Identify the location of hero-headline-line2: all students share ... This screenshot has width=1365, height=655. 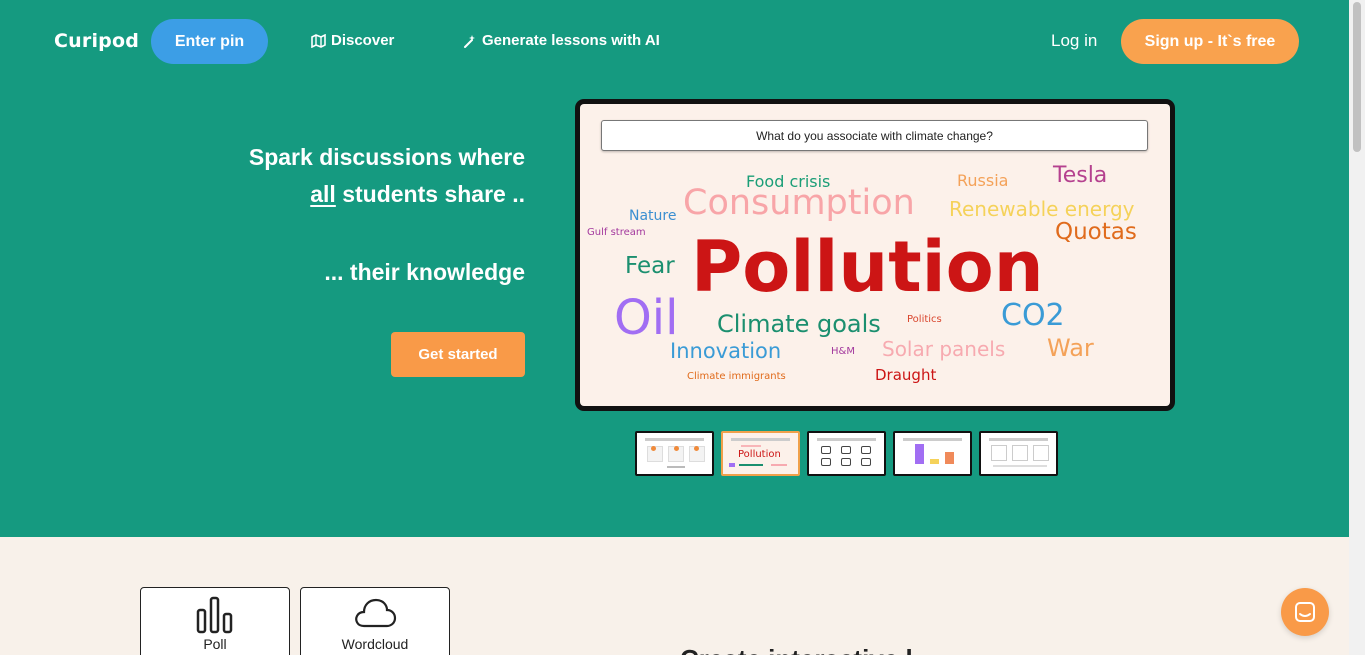
(417, 194).